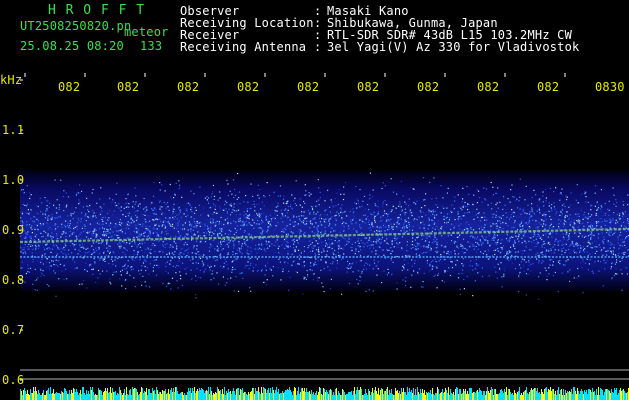  Describe the element at coordinates (13, 230) in the screenshot. I see `freq-tick-label: 0.9` at that location.